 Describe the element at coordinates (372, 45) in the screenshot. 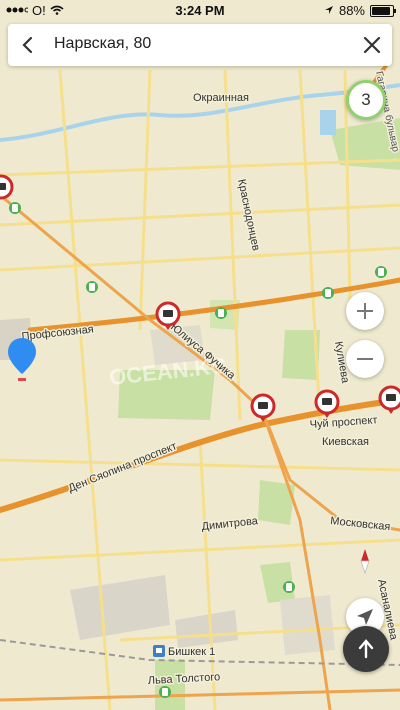

I see `close-icon` at that location.